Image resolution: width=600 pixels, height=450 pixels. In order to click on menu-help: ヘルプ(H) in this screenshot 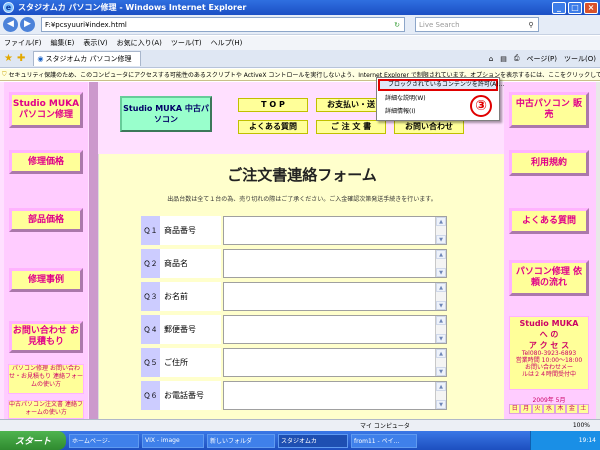, I will do `click(227, 43)`.